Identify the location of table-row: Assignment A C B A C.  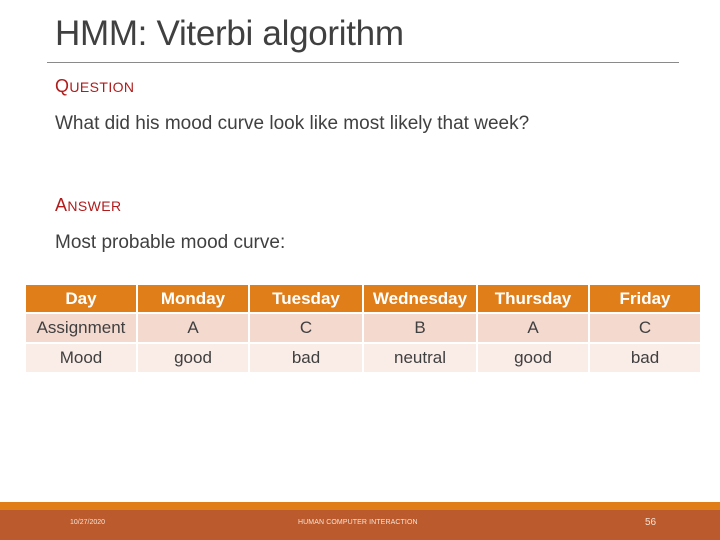
(363, 328).